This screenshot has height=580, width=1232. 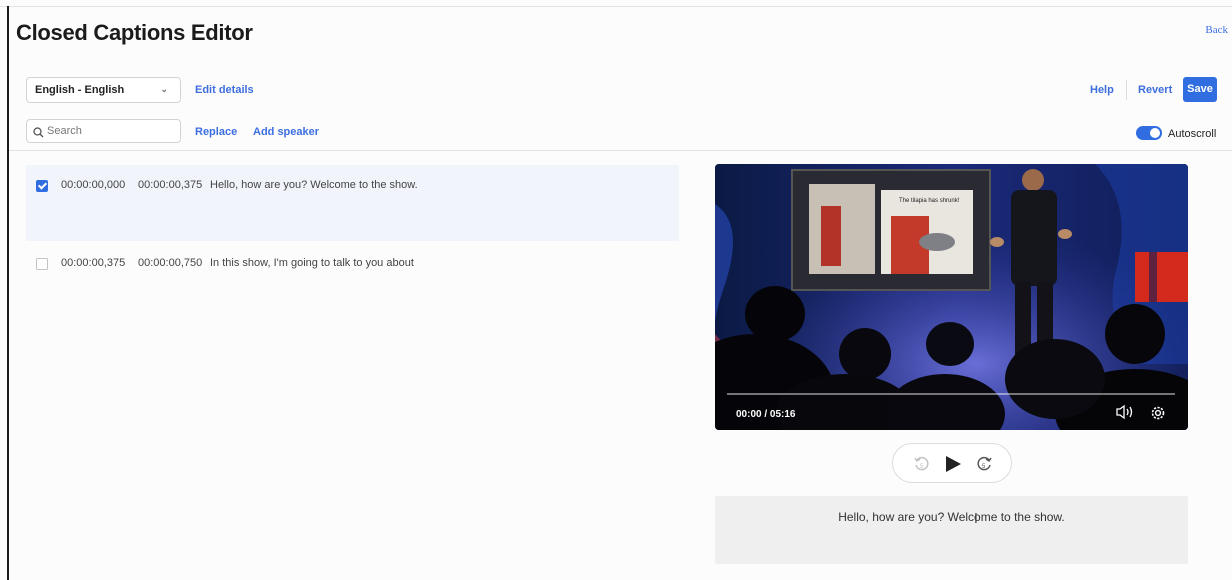 What do you see at coordinates (134, 32) in the screenshot?
I see `page-title: Closed Captions Editor` at bounding box center [134, 32].